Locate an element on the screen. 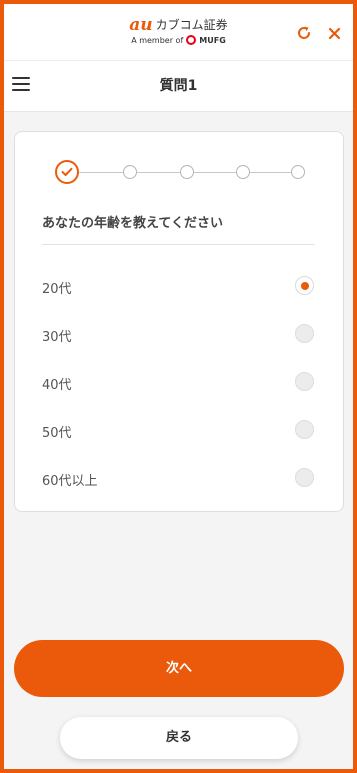  close-icon is located at coordinates (334, 33).